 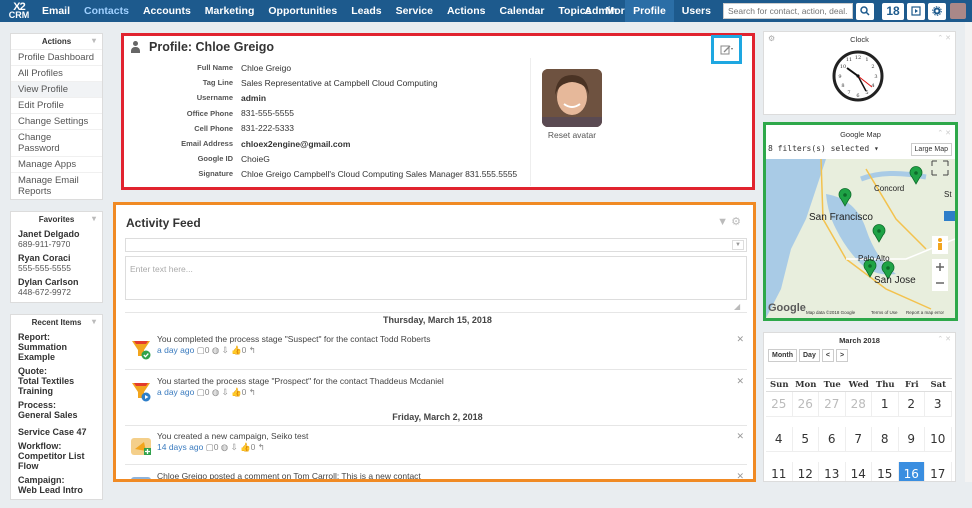 I want to click on map-label-palo-alto: Palo Alto, so click(x=874, y=258).